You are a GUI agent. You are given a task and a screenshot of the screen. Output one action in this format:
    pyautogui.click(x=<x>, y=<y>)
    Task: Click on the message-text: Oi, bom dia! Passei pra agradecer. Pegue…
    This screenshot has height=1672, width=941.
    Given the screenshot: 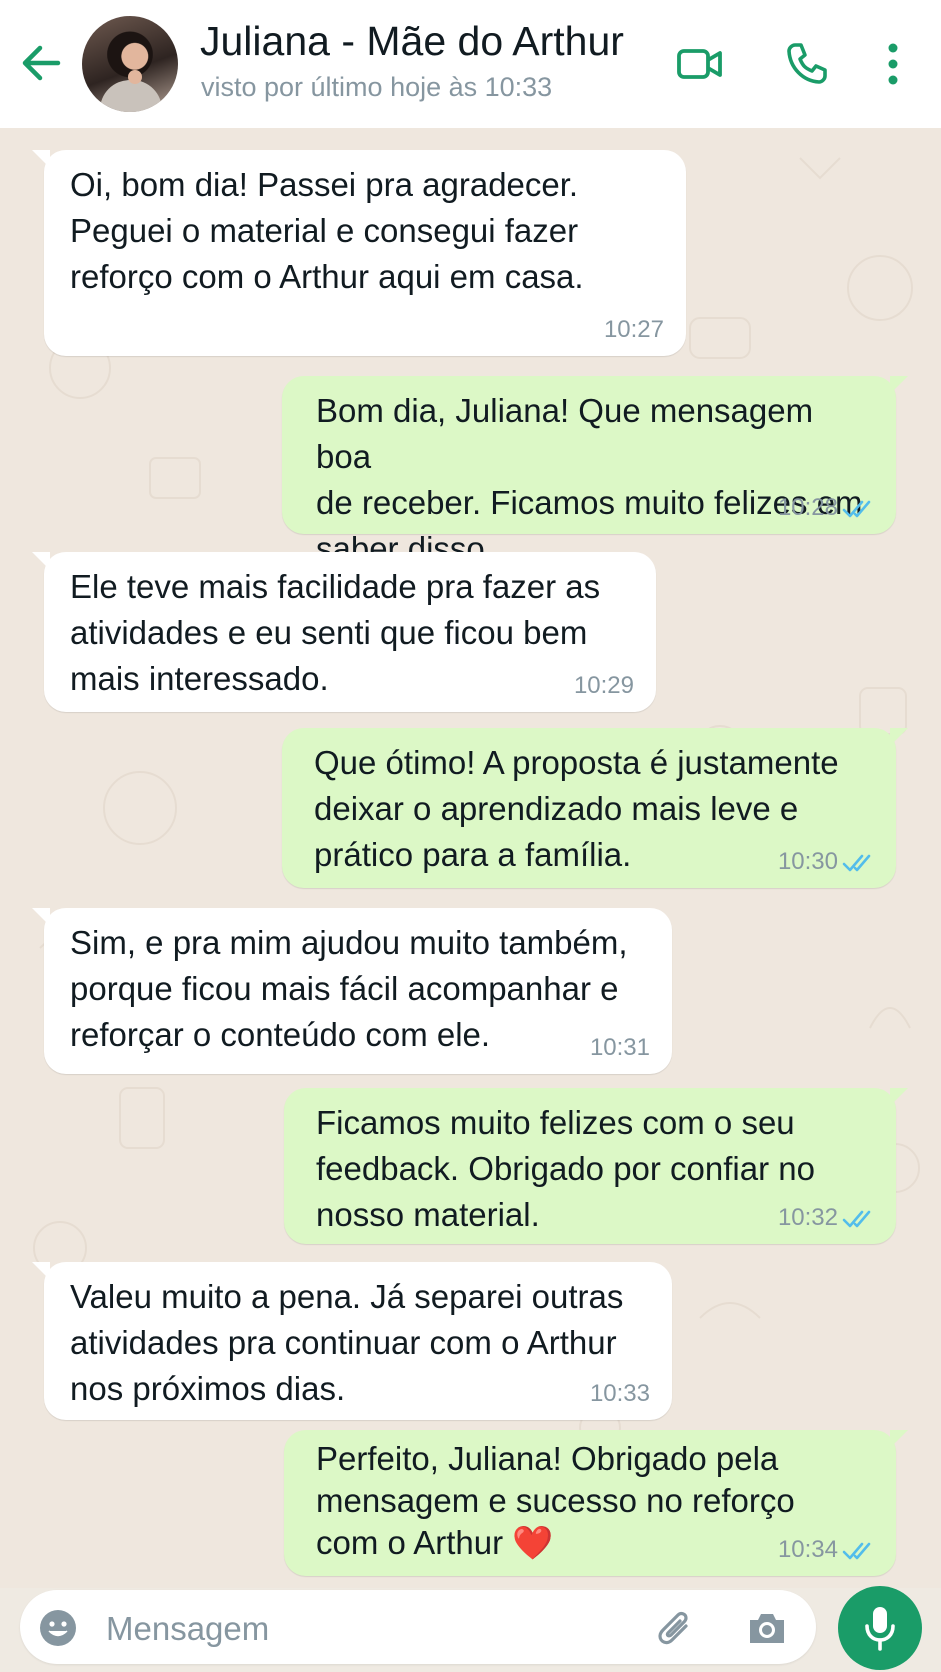 What is the action you would take?
    pyautogui.click(x=327, y=230)
    